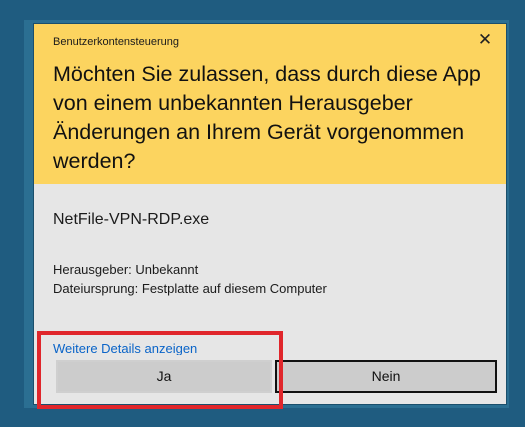  What do you see at coordinates (116, 42) in the screenshot?
I see `dialog-caption: Benutzerkontensteuerung` at bounding box center [116, 42].